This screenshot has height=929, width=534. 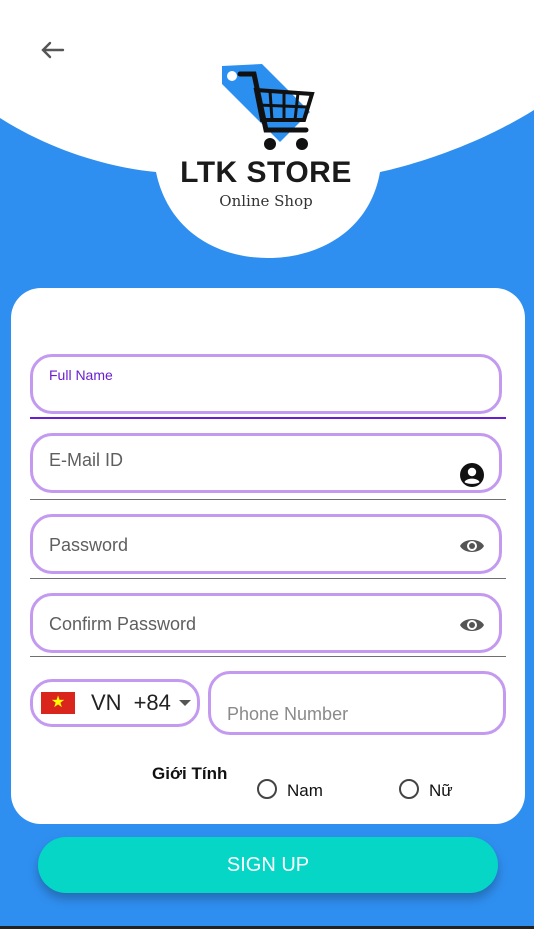 I want to click on email-placeholder: E-Mail ID, so click(x=86, y=460).